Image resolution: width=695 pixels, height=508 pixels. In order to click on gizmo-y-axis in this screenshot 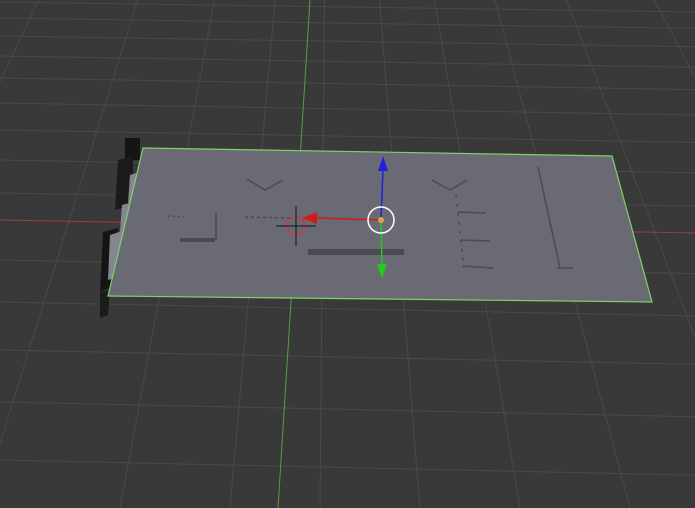, I will do `click(381, 243)`.